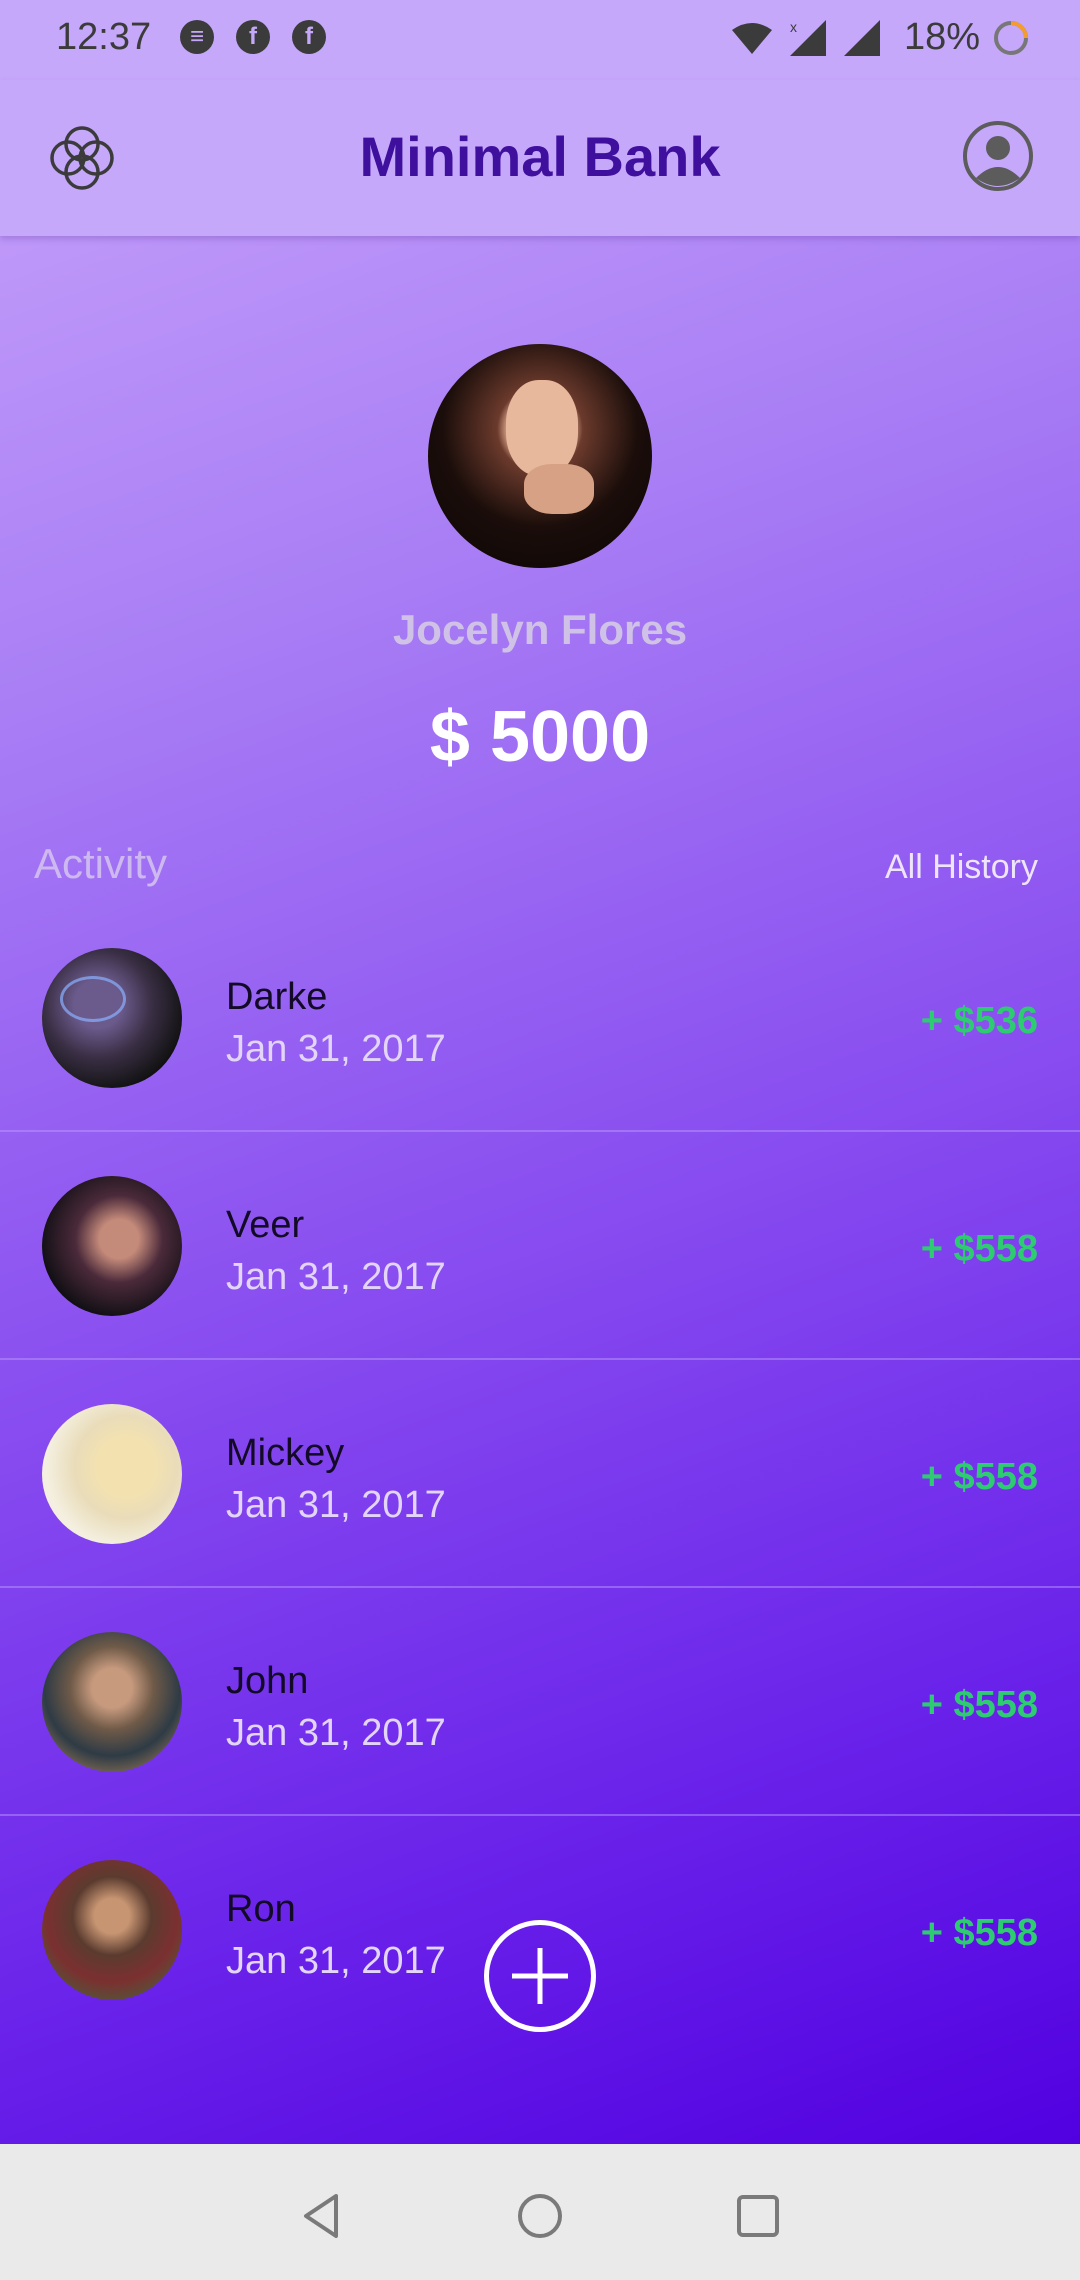  What do you see at coordinates (540, 456) in the screenshot?
I see `profile-avatar` at bounding box center [540, 456].